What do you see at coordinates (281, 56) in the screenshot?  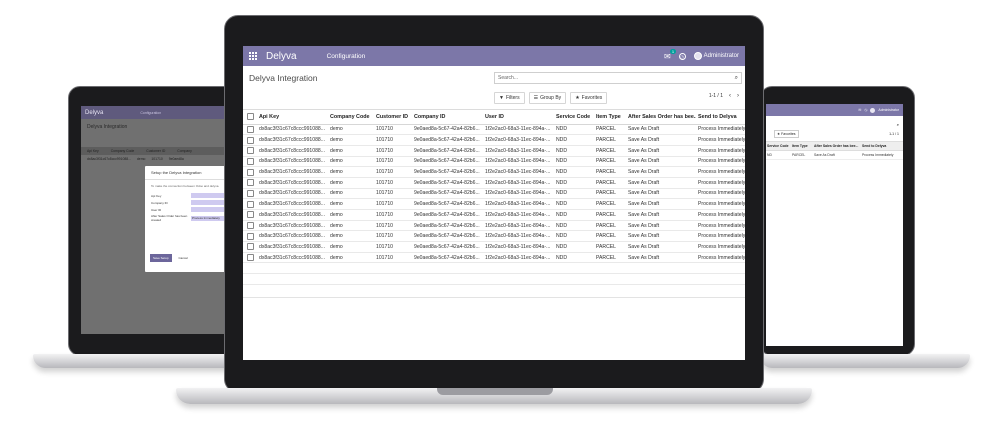 I see `app-brand: Delyva` at bounding box center [281, 56].